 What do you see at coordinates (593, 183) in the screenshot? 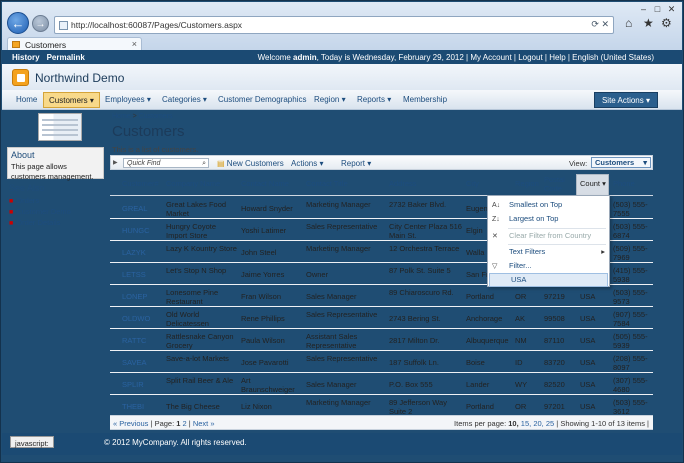
I see `header-country: Count ▾` at bounding box center [593, 183].